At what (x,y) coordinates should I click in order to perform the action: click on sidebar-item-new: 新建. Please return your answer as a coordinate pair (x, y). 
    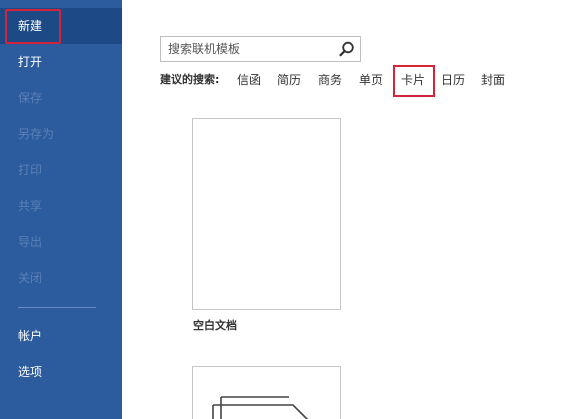
    Looking at the image, I should click on (61, 26).